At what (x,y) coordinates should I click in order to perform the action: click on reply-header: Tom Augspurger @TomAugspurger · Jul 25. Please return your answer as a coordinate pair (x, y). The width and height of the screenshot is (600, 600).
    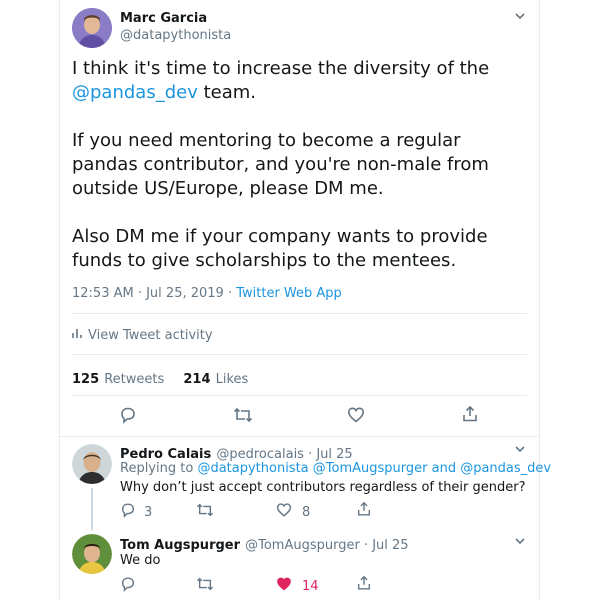
    Looking at the image, I should click on (264, 543).